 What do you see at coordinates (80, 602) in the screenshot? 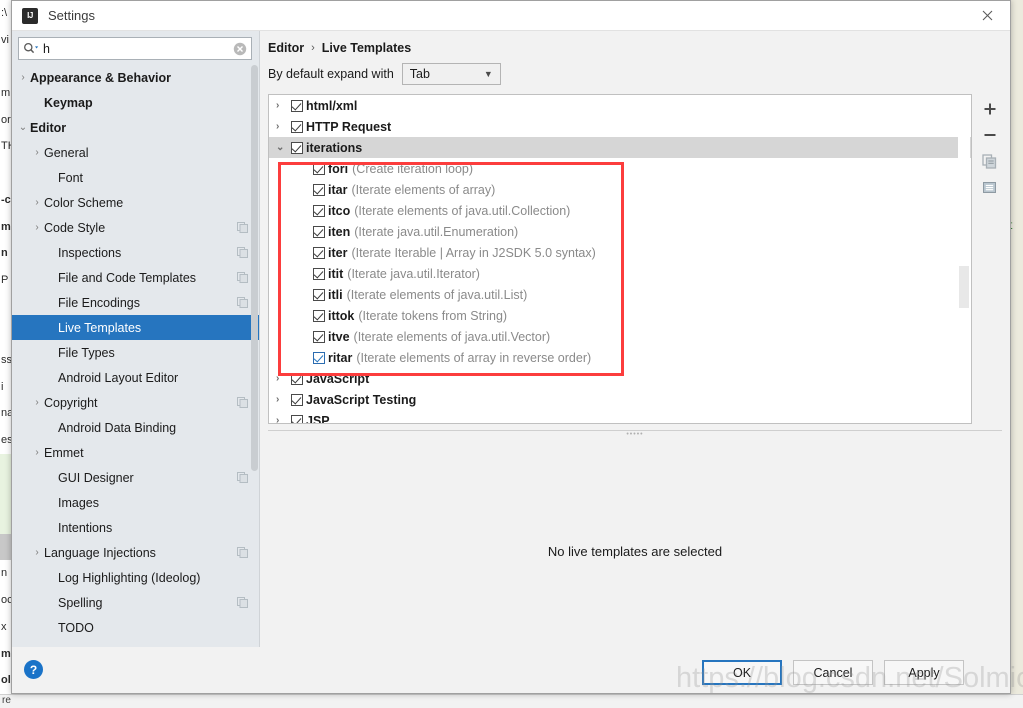
I see `sidebar-item-label: Spelling` at bounding box center [80, 602].